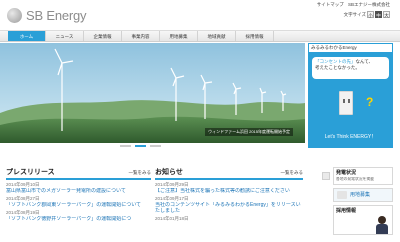 The image size is (400, 242). What do you see at coordinates (229, 208) in the screenshot?
I see `news-link: 当社のコンテンツサイト「みるみるわかるEnergy」をリリースいたしました` at bounding box center [229, 208].